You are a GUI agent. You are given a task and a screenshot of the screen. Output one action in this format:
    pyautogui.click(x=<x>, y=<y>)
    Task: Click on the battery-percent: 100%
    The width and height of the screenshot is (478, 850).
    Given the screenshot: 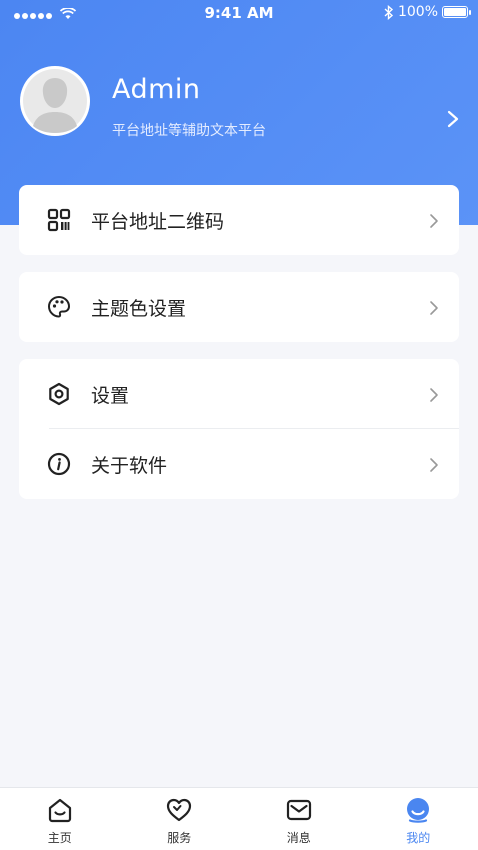 What is the action you would take?
    pyautogui.click(x=417, y=12)
    